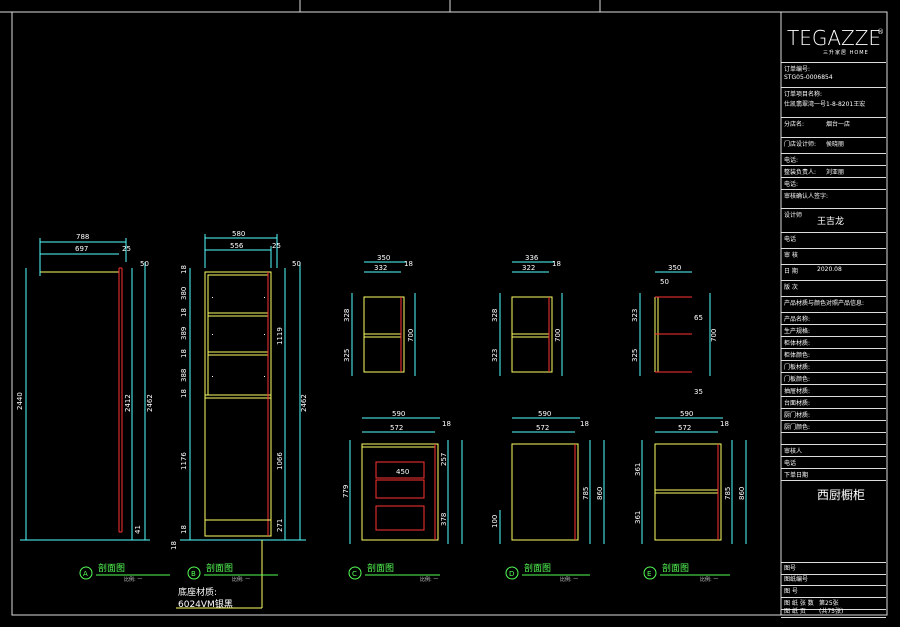 The height and width of the screenshot is (627, 900). I want to click on brand-logo: TEGAZZE, so click(834, 38).